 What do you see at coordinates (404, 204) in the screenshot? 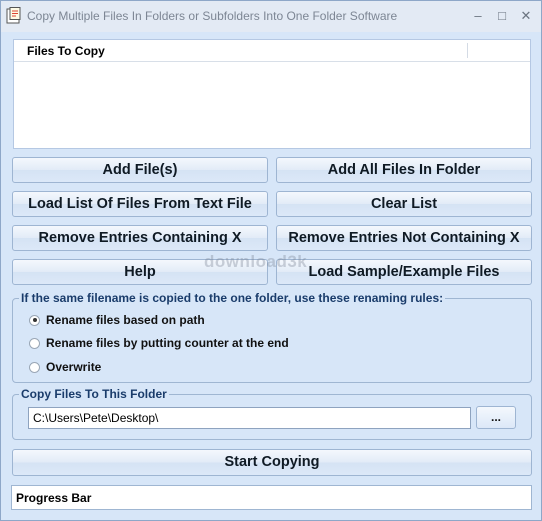
I see `clear-list-button: Clear List` at bounding box center [404, 204].